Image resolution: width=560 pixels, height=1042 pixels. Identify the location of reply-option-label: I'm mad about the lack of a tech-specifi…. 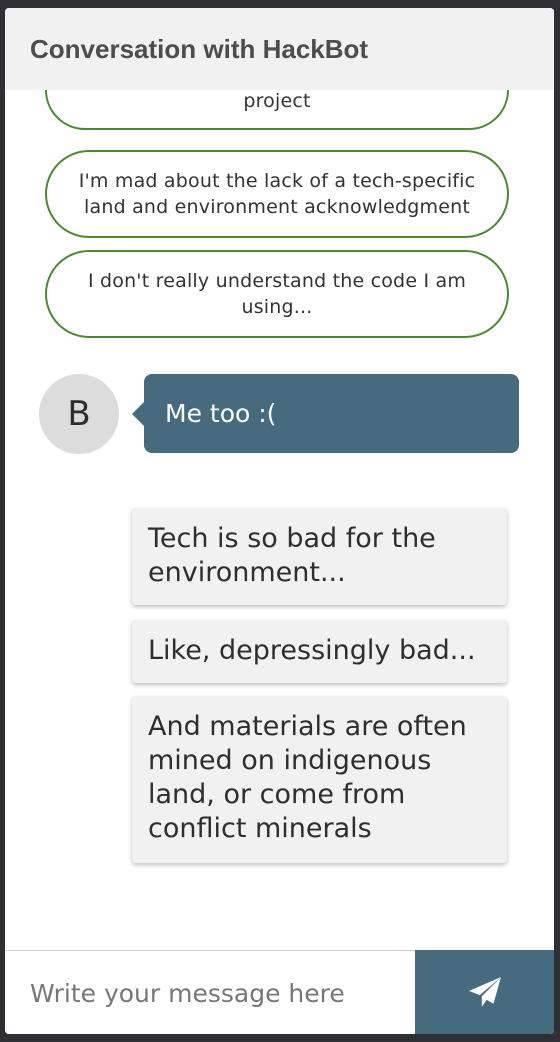
(277, 194).